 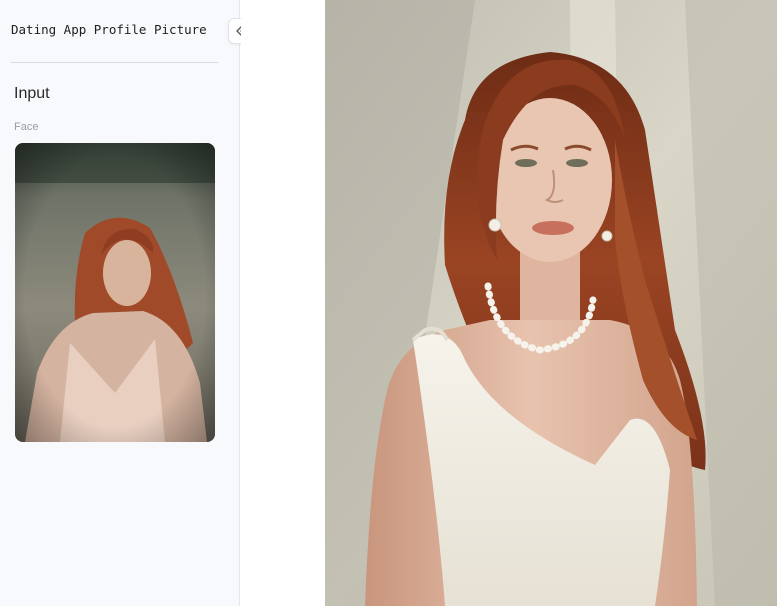 I want to click on app-title: Dating App Profile Picture, so click(x=109, y=29).